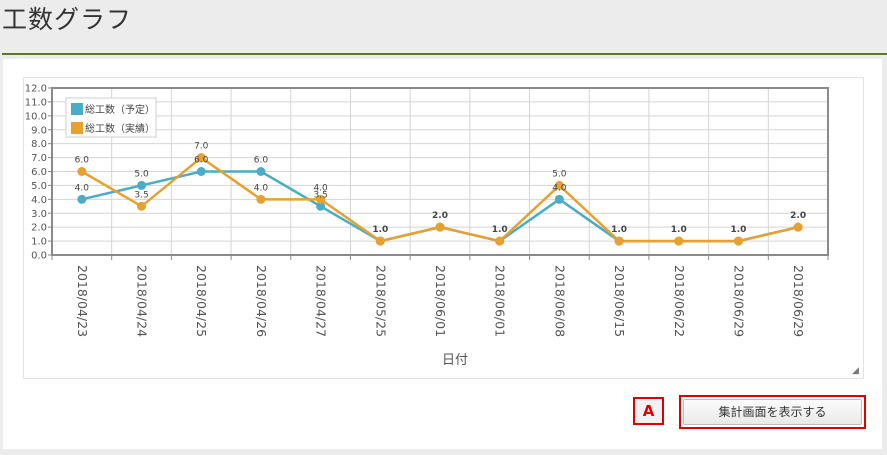 The width and height of the screenshot is (887, 455). I want to click on legend: 総工数（予定） 総工数（実績）, so click(111, 117).